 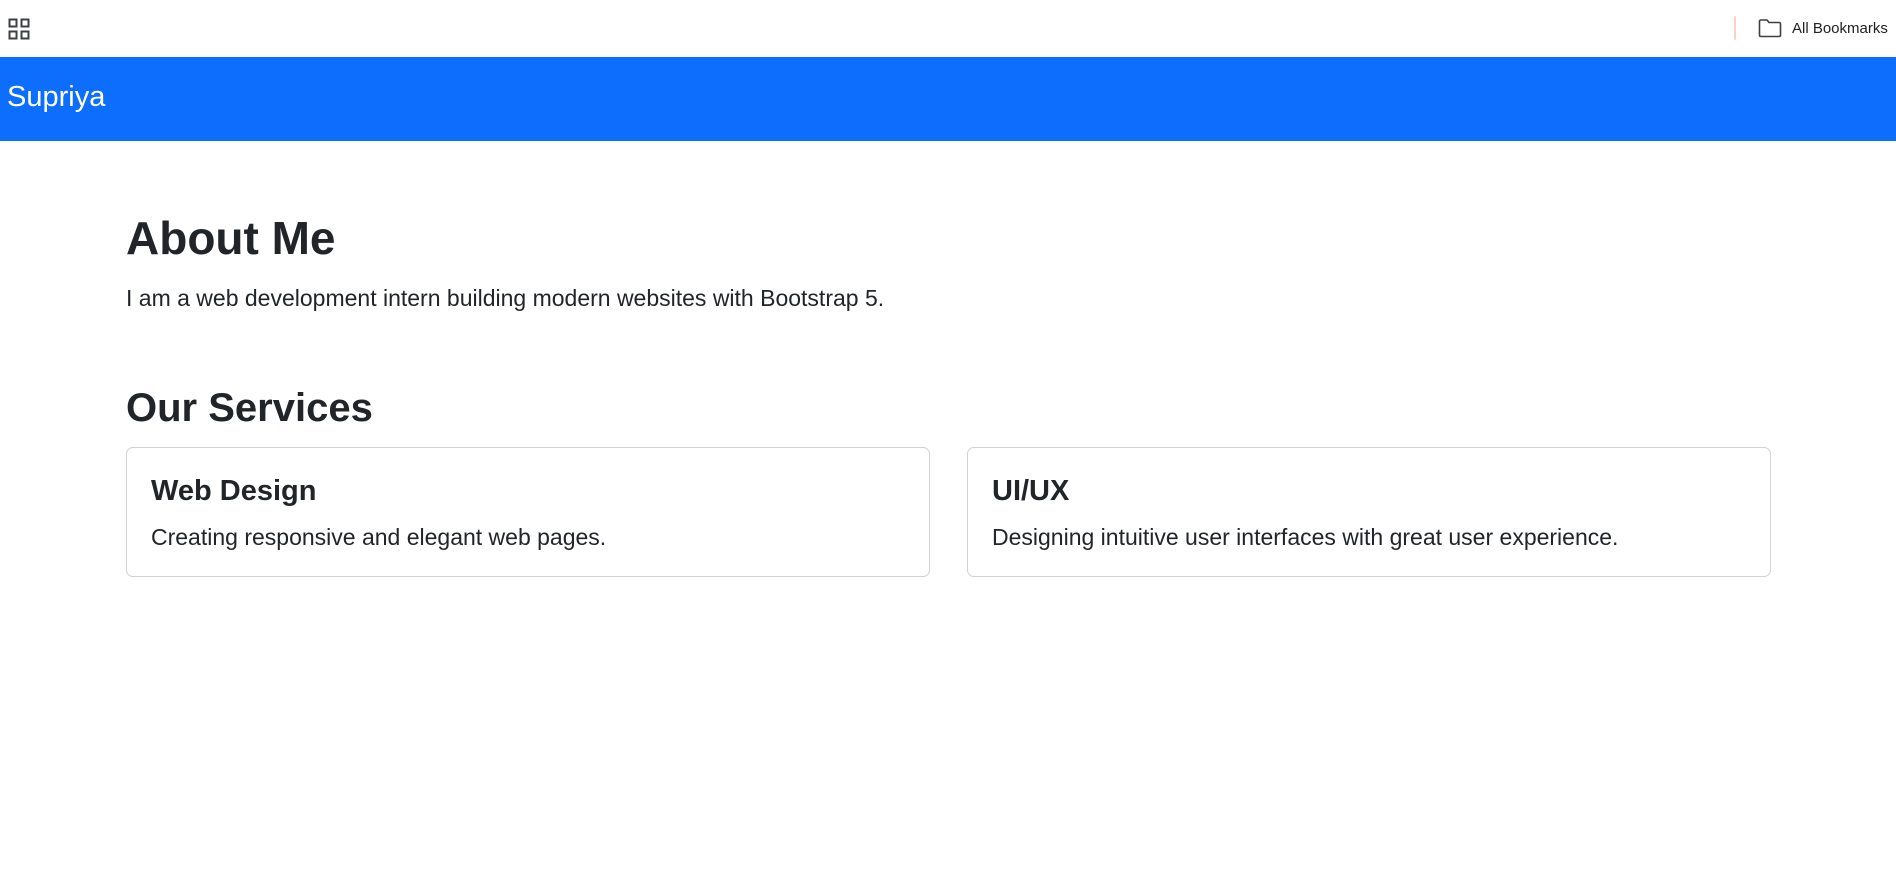 What do you see at coordinates (19, 29) in the screenshot?
I see `apps-grid-icon` at bounding box center [19, 29].